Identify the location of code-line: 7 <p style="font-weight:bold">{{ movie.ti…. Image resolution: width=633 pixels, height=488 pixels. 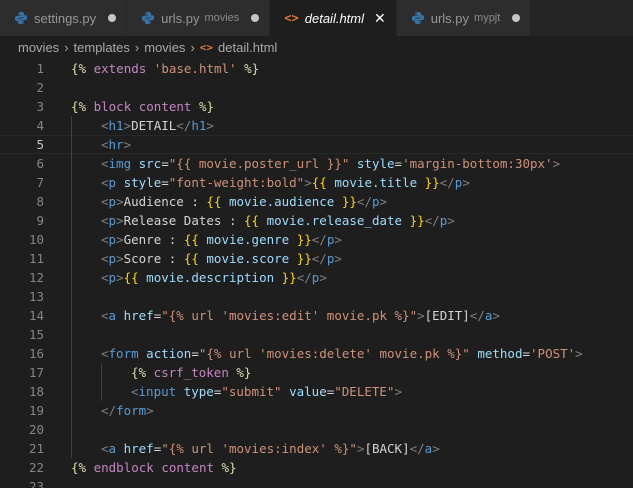
(316, 182).